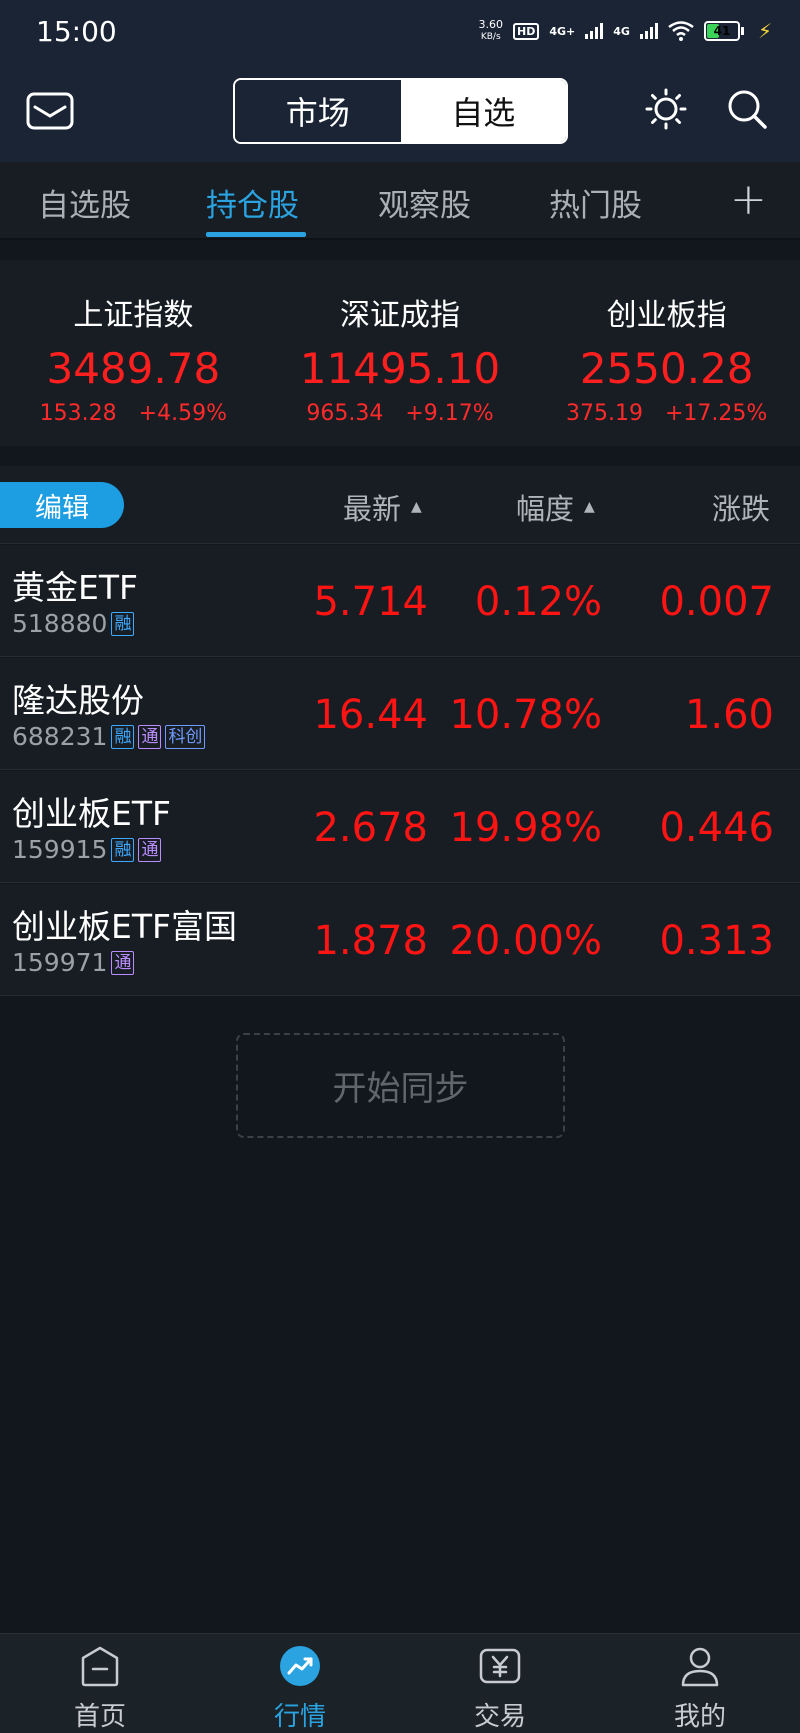  Describe the element at coordinates (741, 507) in the screenshot. I see `col-header-change: 涨跌` at that location.